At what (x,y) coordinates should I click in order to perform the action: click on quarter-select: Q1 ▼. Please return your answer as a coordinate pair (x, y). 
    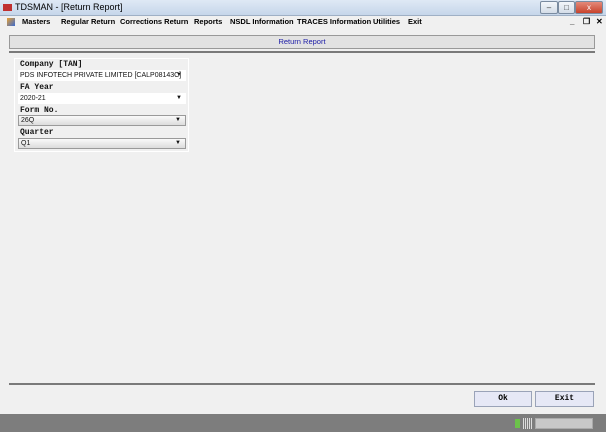
    Looking at the image, I should click on (102, 143).